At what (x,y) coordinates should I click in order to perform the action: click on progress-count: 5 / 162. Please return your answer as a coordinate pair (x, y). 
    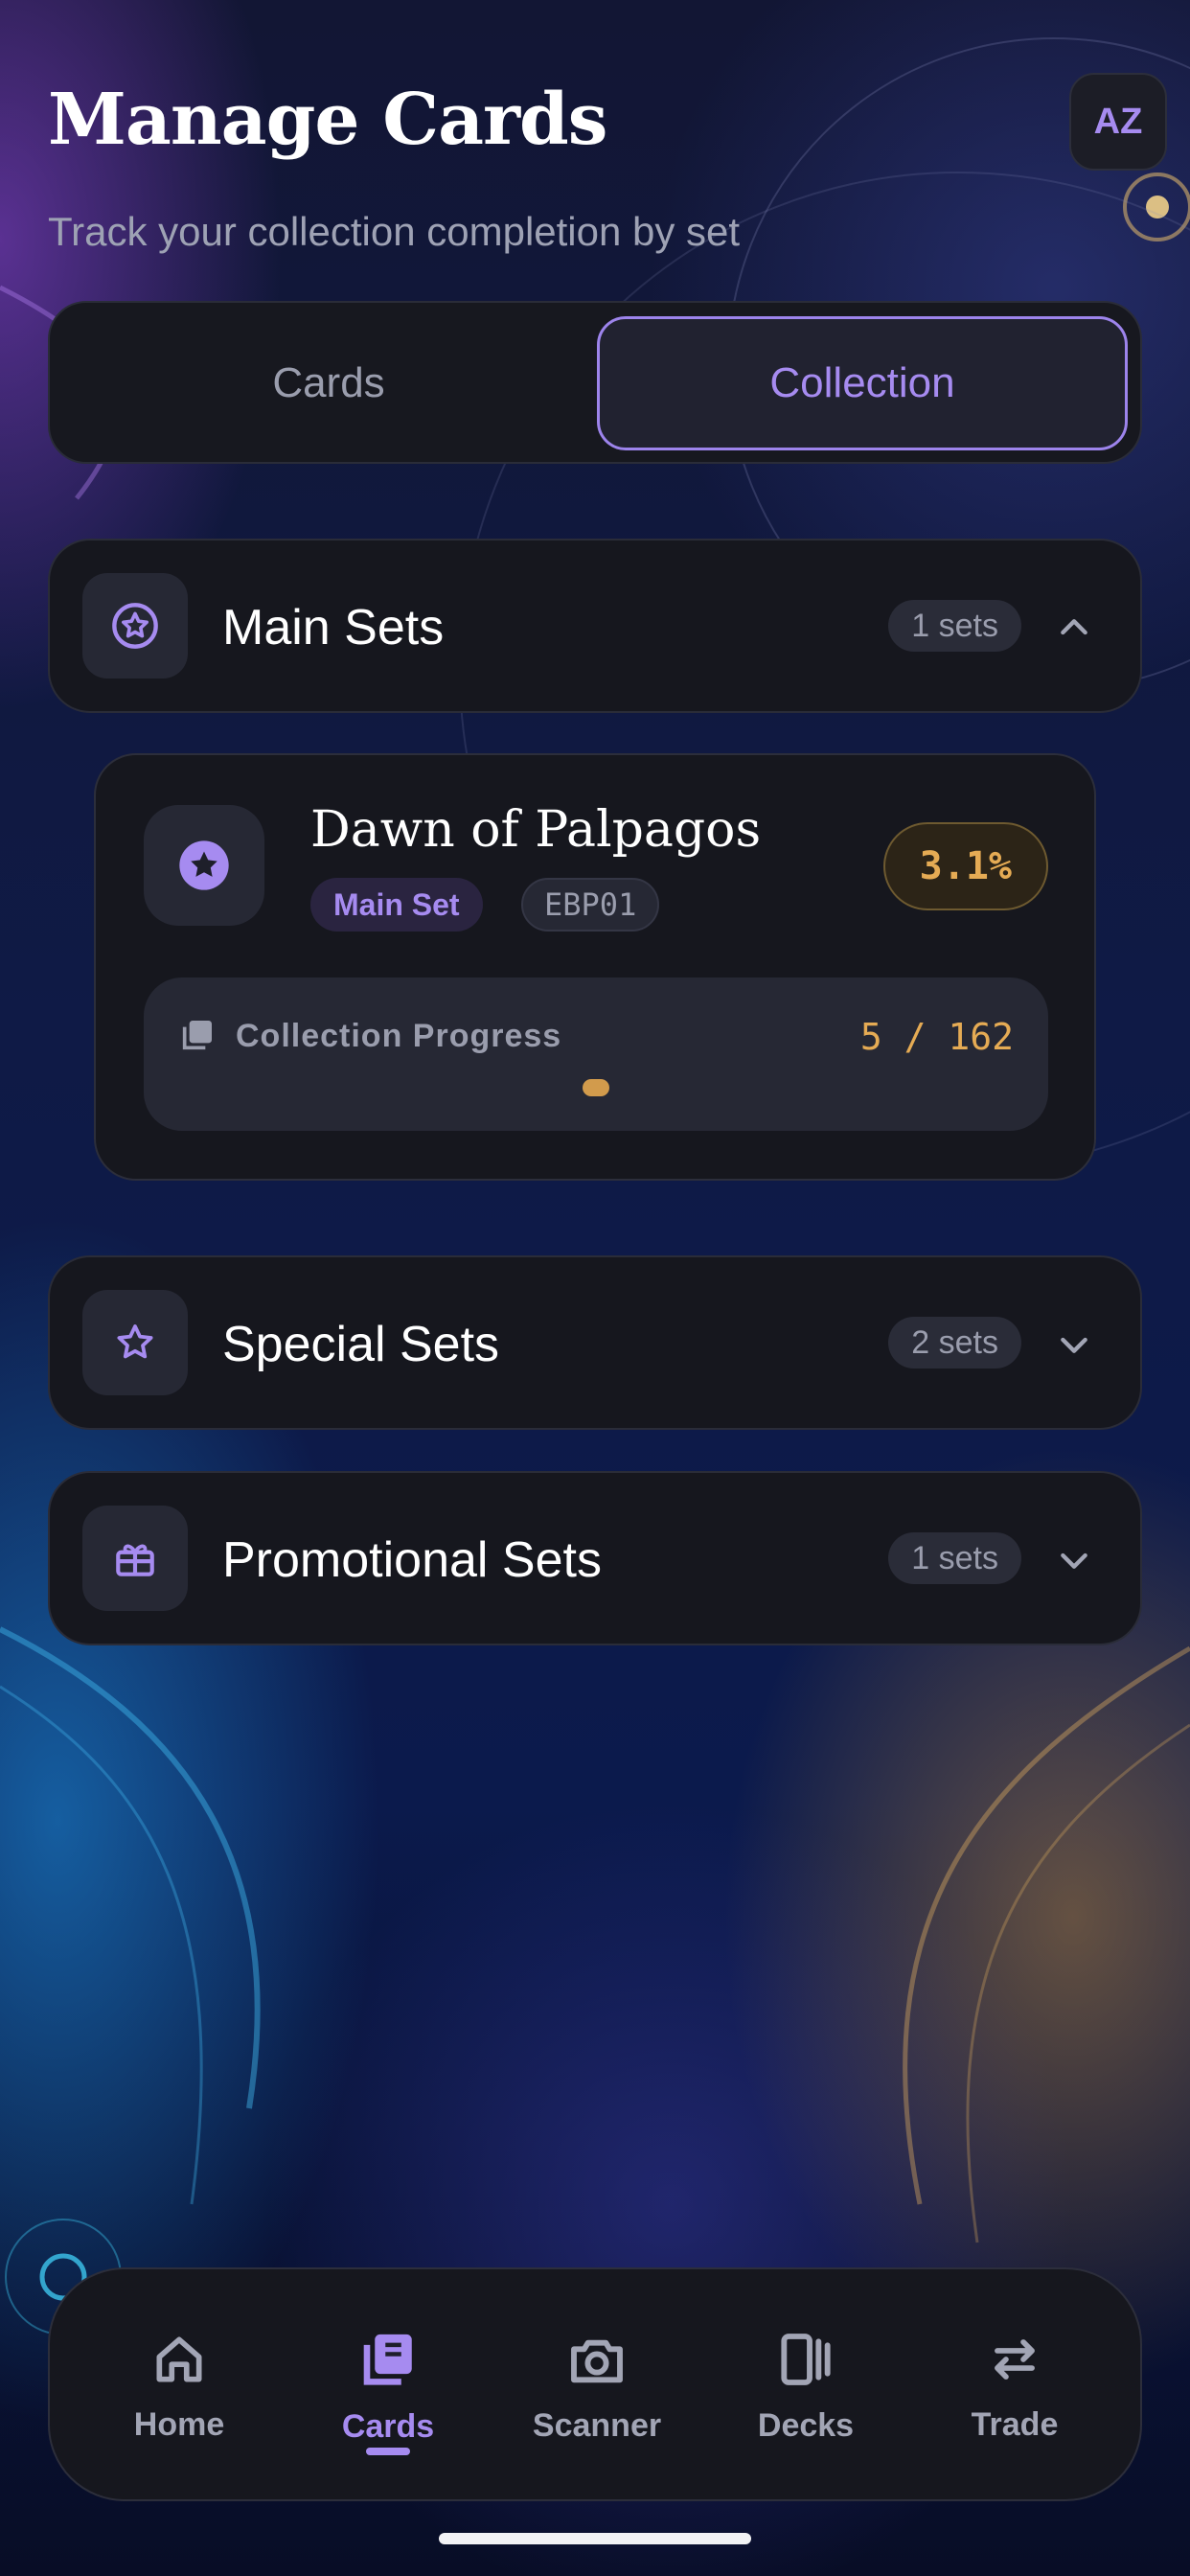
    Looking at the image, I should click on (936, 1037).